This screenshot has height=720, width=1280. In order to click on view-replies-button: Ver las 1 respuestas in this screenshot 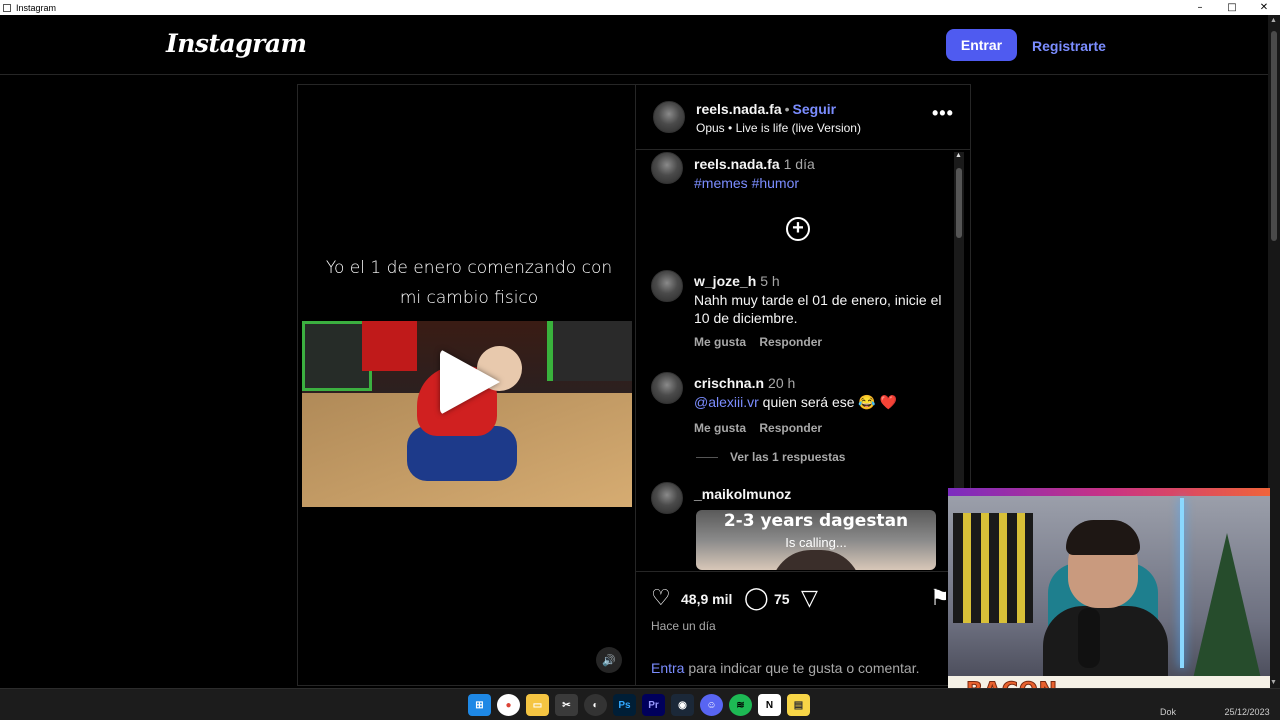, I will do `click(770, 457)`.